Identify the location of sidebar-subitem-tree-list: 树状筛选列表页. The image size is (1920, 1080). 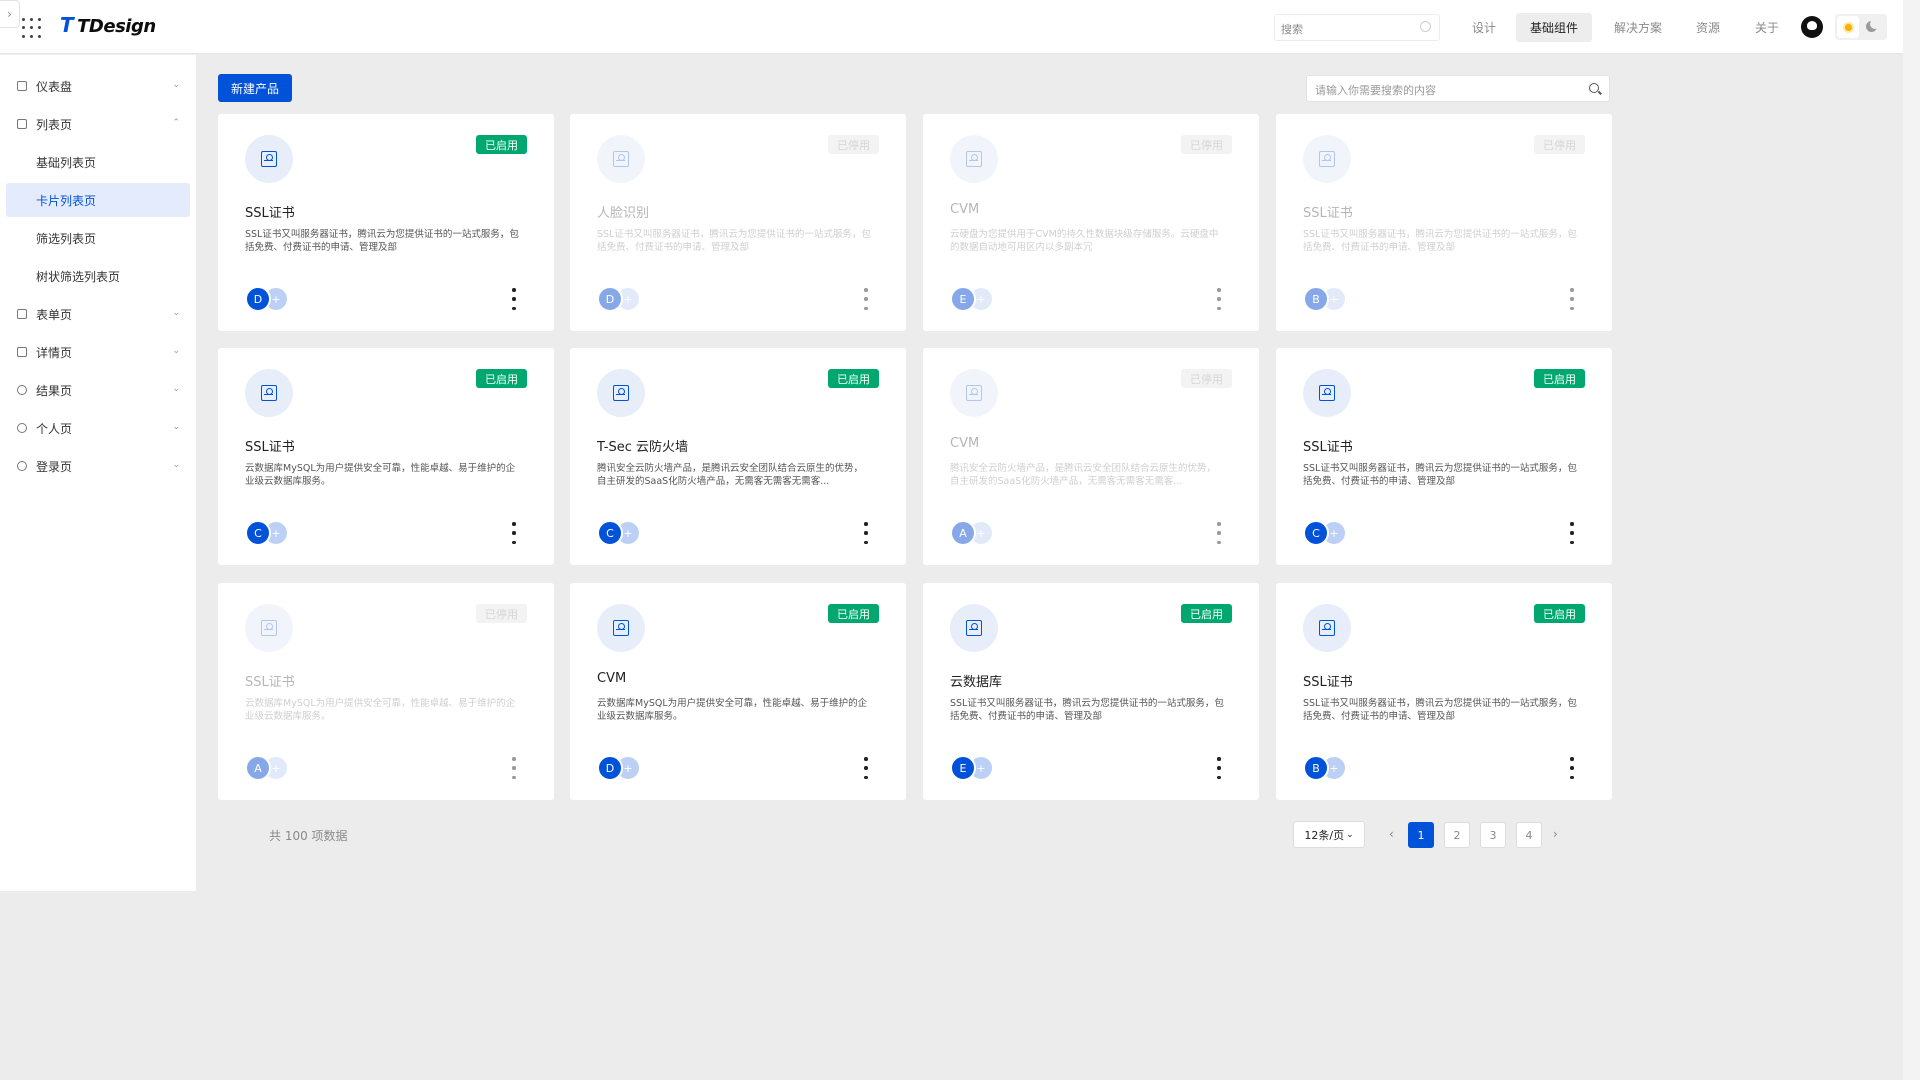
(98, 276).